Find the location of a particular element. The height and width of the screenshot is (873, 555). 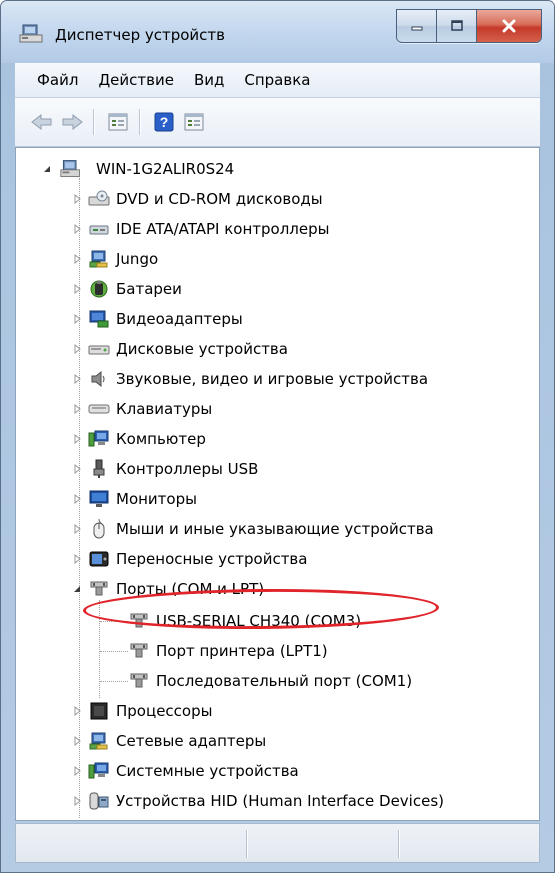

update-driver-icon is located at coordinates (194, 122).